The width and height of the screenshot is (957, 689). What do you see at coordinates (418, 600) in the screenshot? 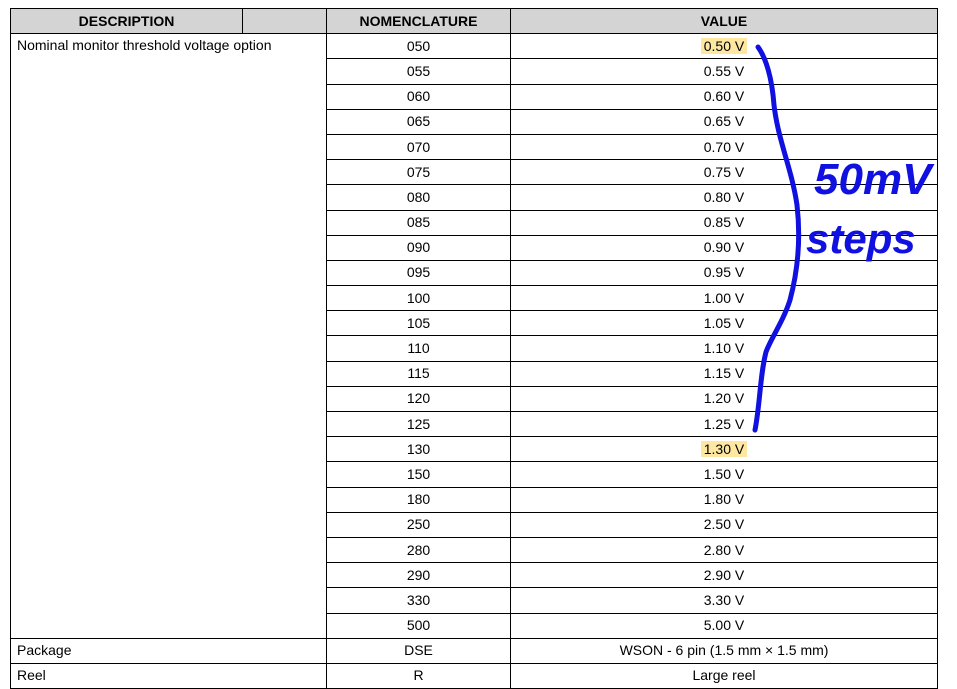
I see `nomenclature-cell: 330` at bounding box center [418, 600].